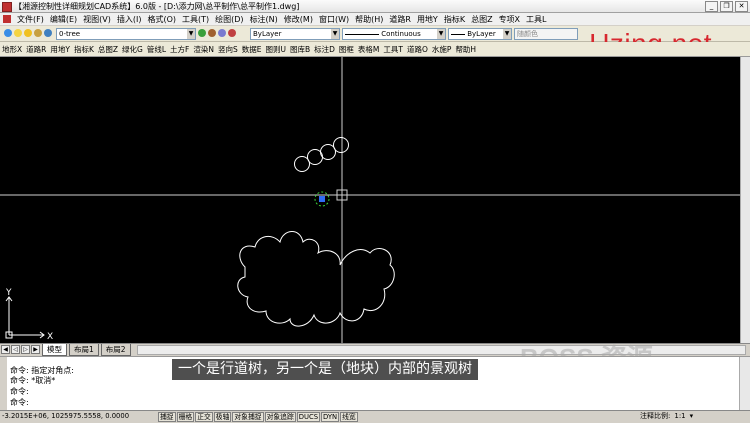 The width and height of the screenshot is (750, 423). Describe the element at coordinates (322, 199) in the screenshot. I see `selected-tree-symbol` at that location.